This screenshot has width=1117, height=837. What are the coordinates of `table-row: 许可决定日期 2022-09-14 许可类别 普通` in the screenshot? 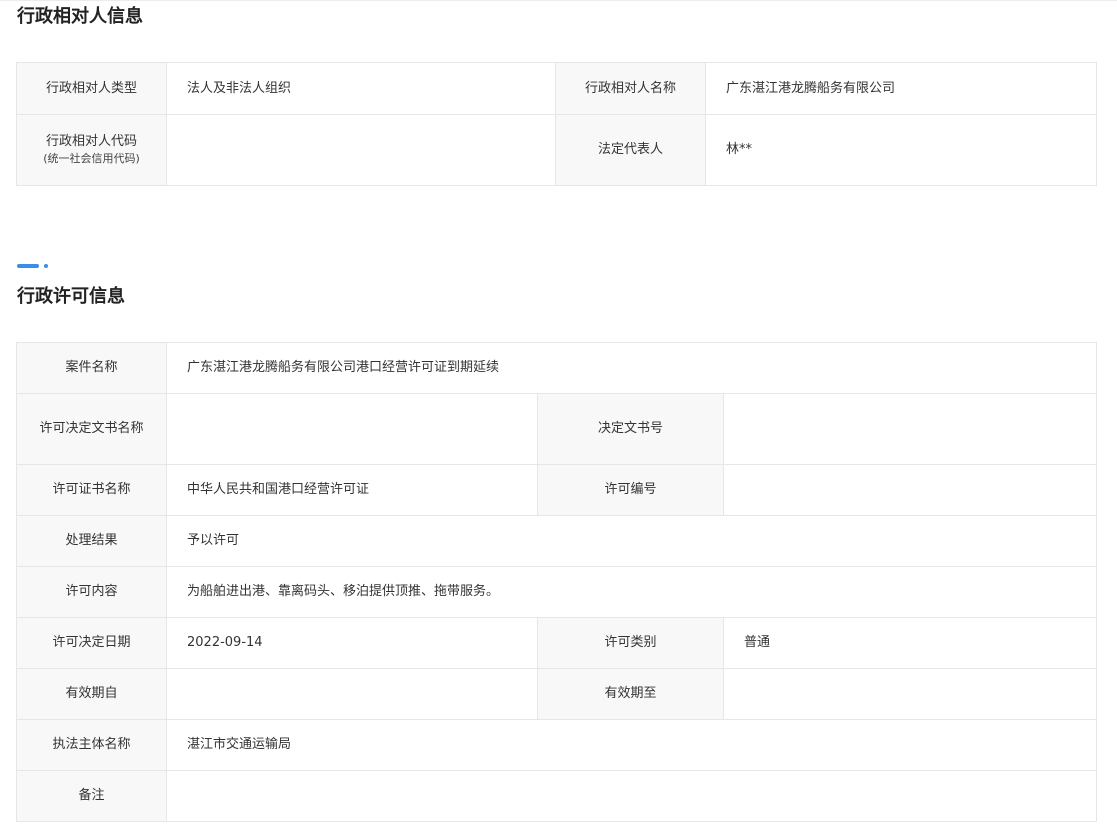 It's located at (556, 643).